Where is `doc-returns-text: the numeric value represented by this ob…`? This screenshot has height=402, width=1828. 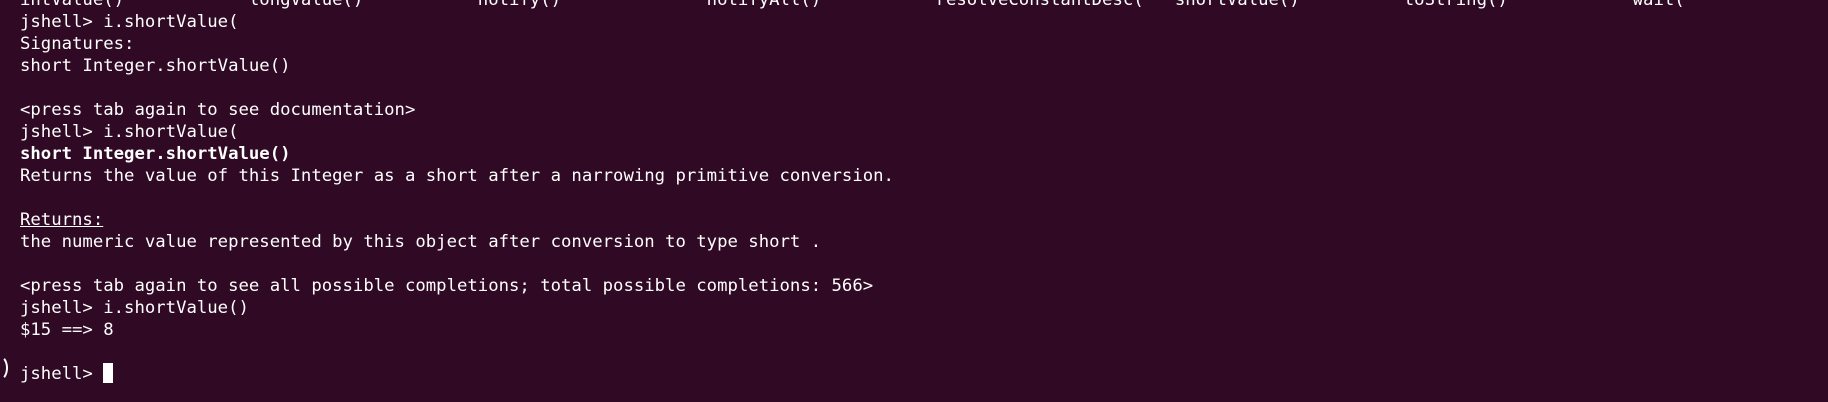
doc-returns-text: the numeric value represented by this ob… is located at coordinates (421, 242).